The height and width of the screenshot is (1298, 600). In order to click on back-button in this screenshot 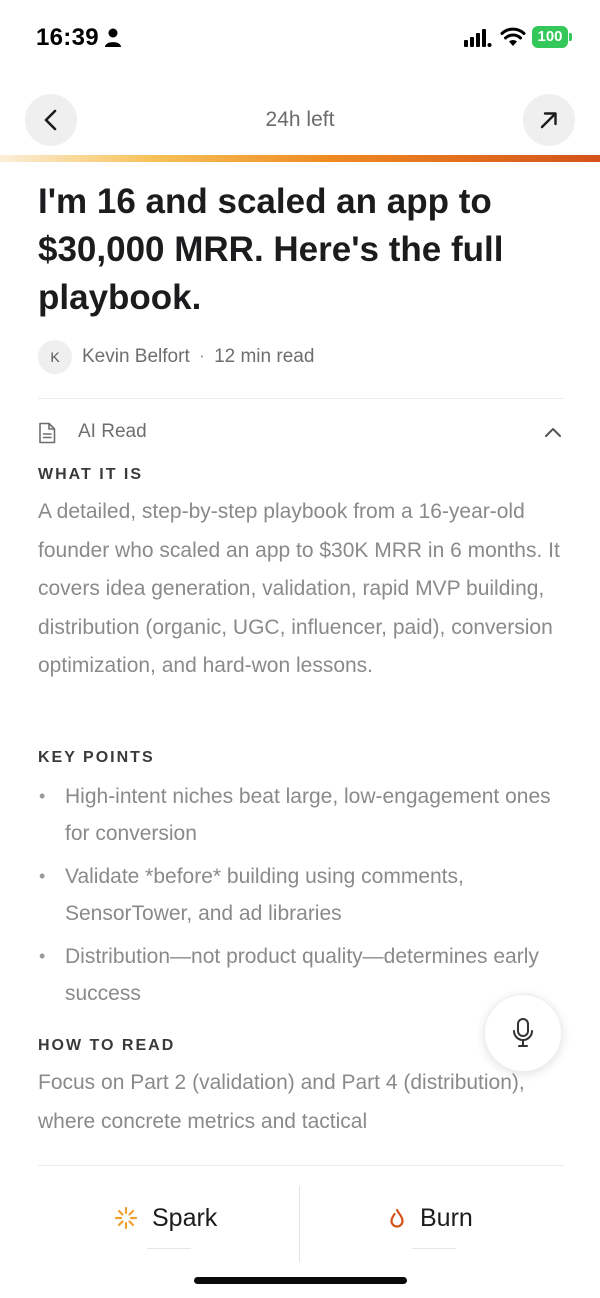, I will do `click(51, 120)`.